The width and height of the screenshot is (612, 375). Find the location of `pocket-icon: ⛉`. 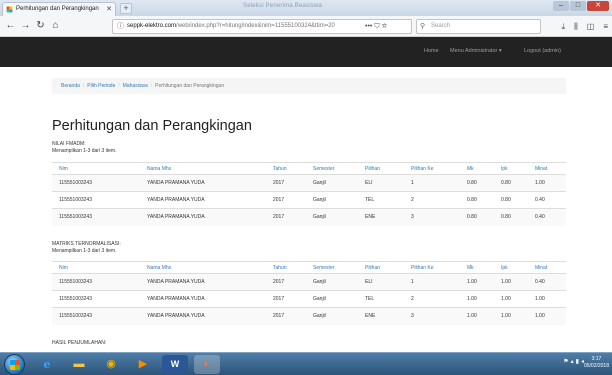

pocket-icon: ⛉ is located at coordinates (376, 26).